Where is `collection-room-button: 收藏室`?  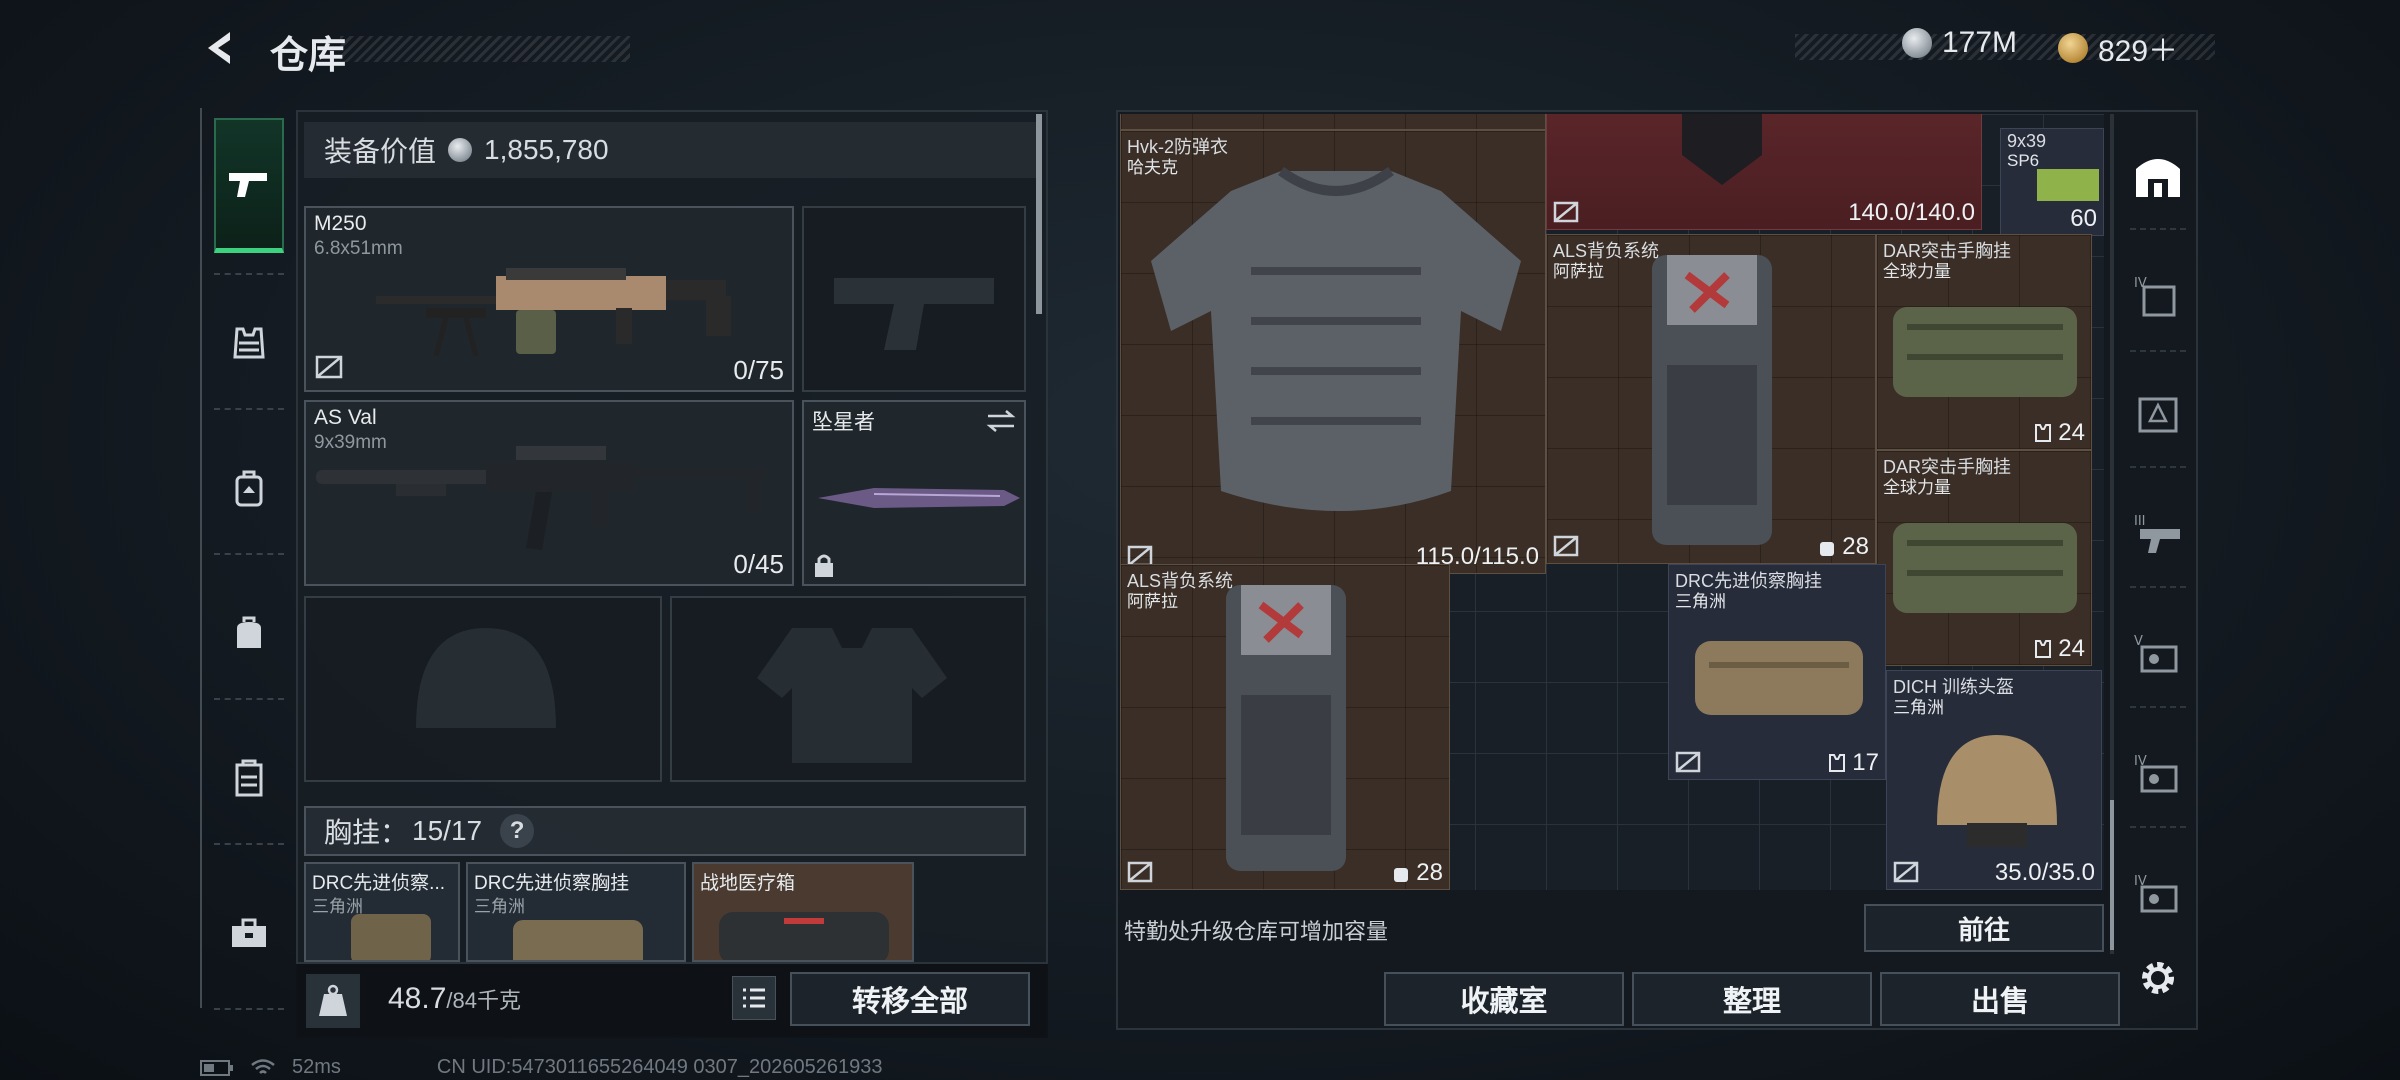 collection-room-button: 收藏室 is located at coordinates (1504, 999).